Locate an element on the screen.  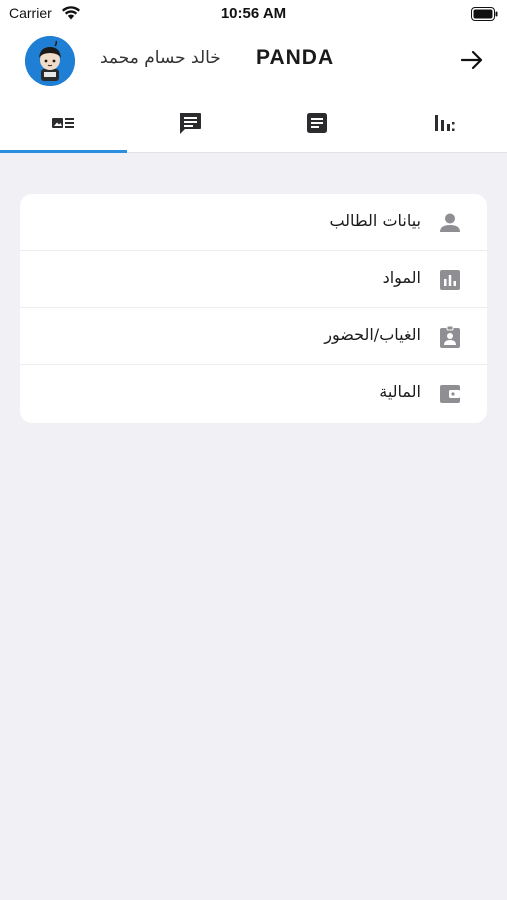
id-card-icon is located at coordinates (63, 123).